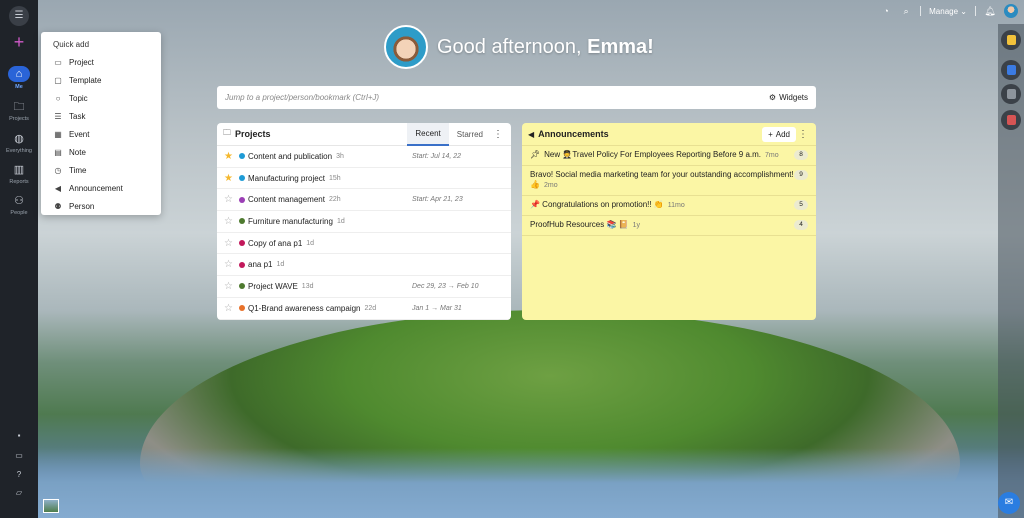 The image size is (1024, 518). I want to click on plus-icon: +, so click(770, 134).